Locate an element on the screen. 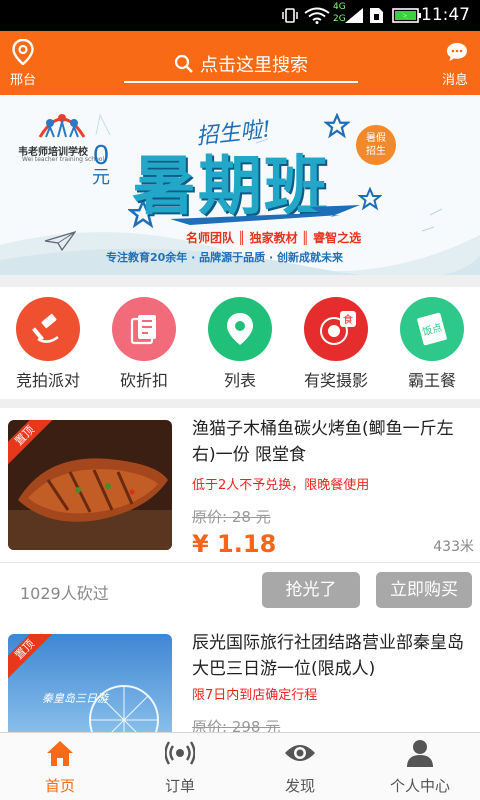 The image size is (480, 800). category-prize-photo: 食 有奖摄影 is located at coordinates (336, 344).